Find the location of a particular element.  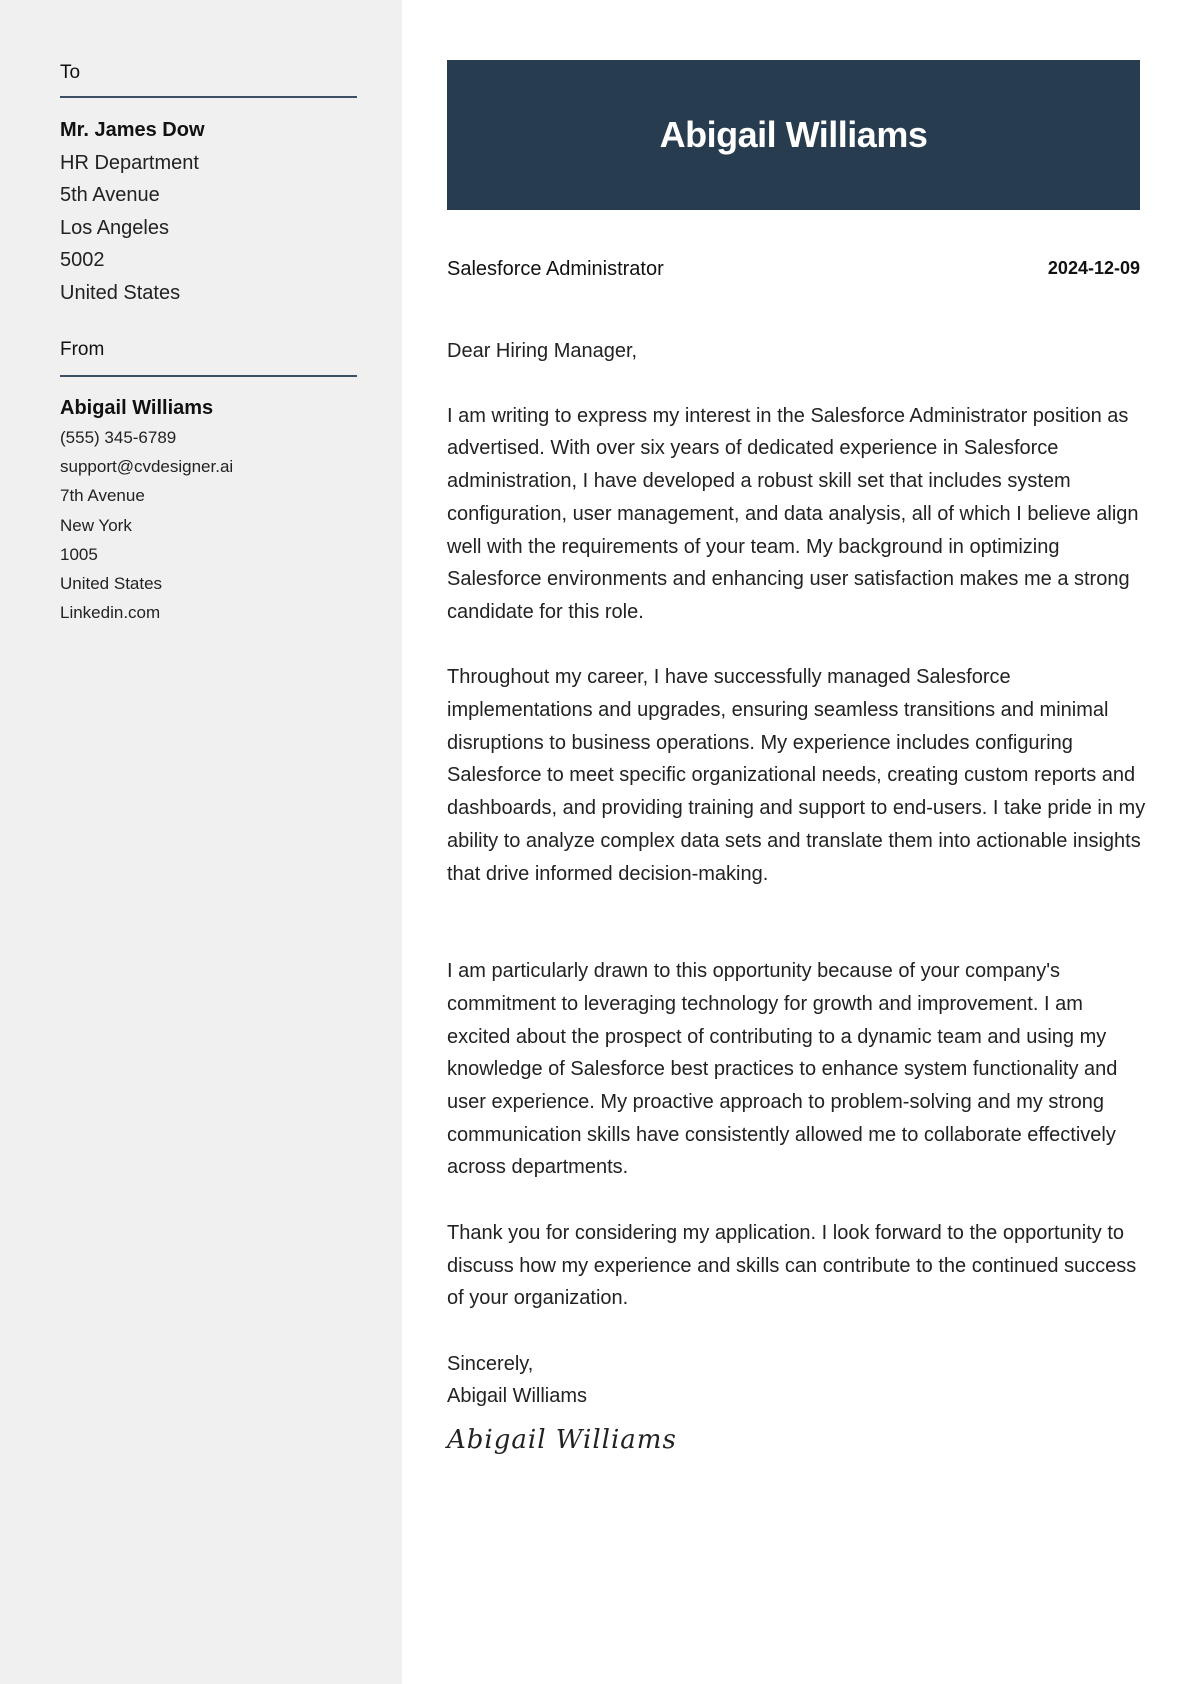

recipient-city: Los Angeles is located at coordinates (114, 227).